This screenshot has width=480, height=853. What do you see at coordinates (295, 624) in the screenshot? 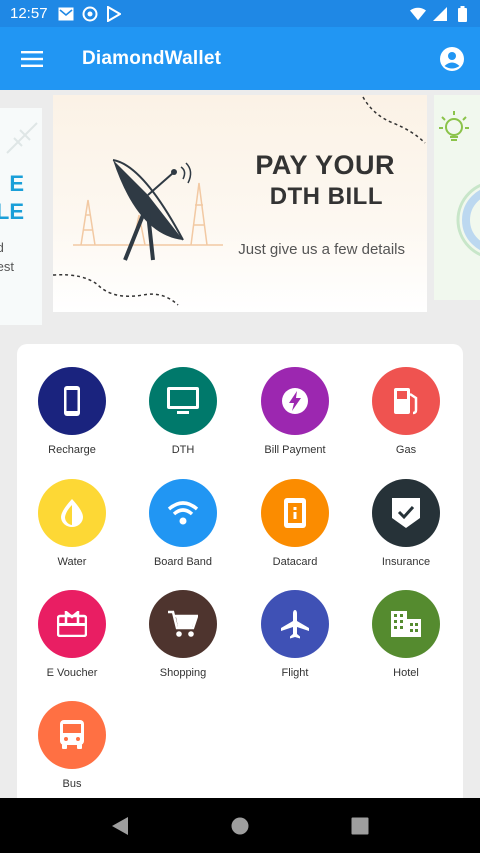
I see `plane-icon` at bounding box center [295, 624].